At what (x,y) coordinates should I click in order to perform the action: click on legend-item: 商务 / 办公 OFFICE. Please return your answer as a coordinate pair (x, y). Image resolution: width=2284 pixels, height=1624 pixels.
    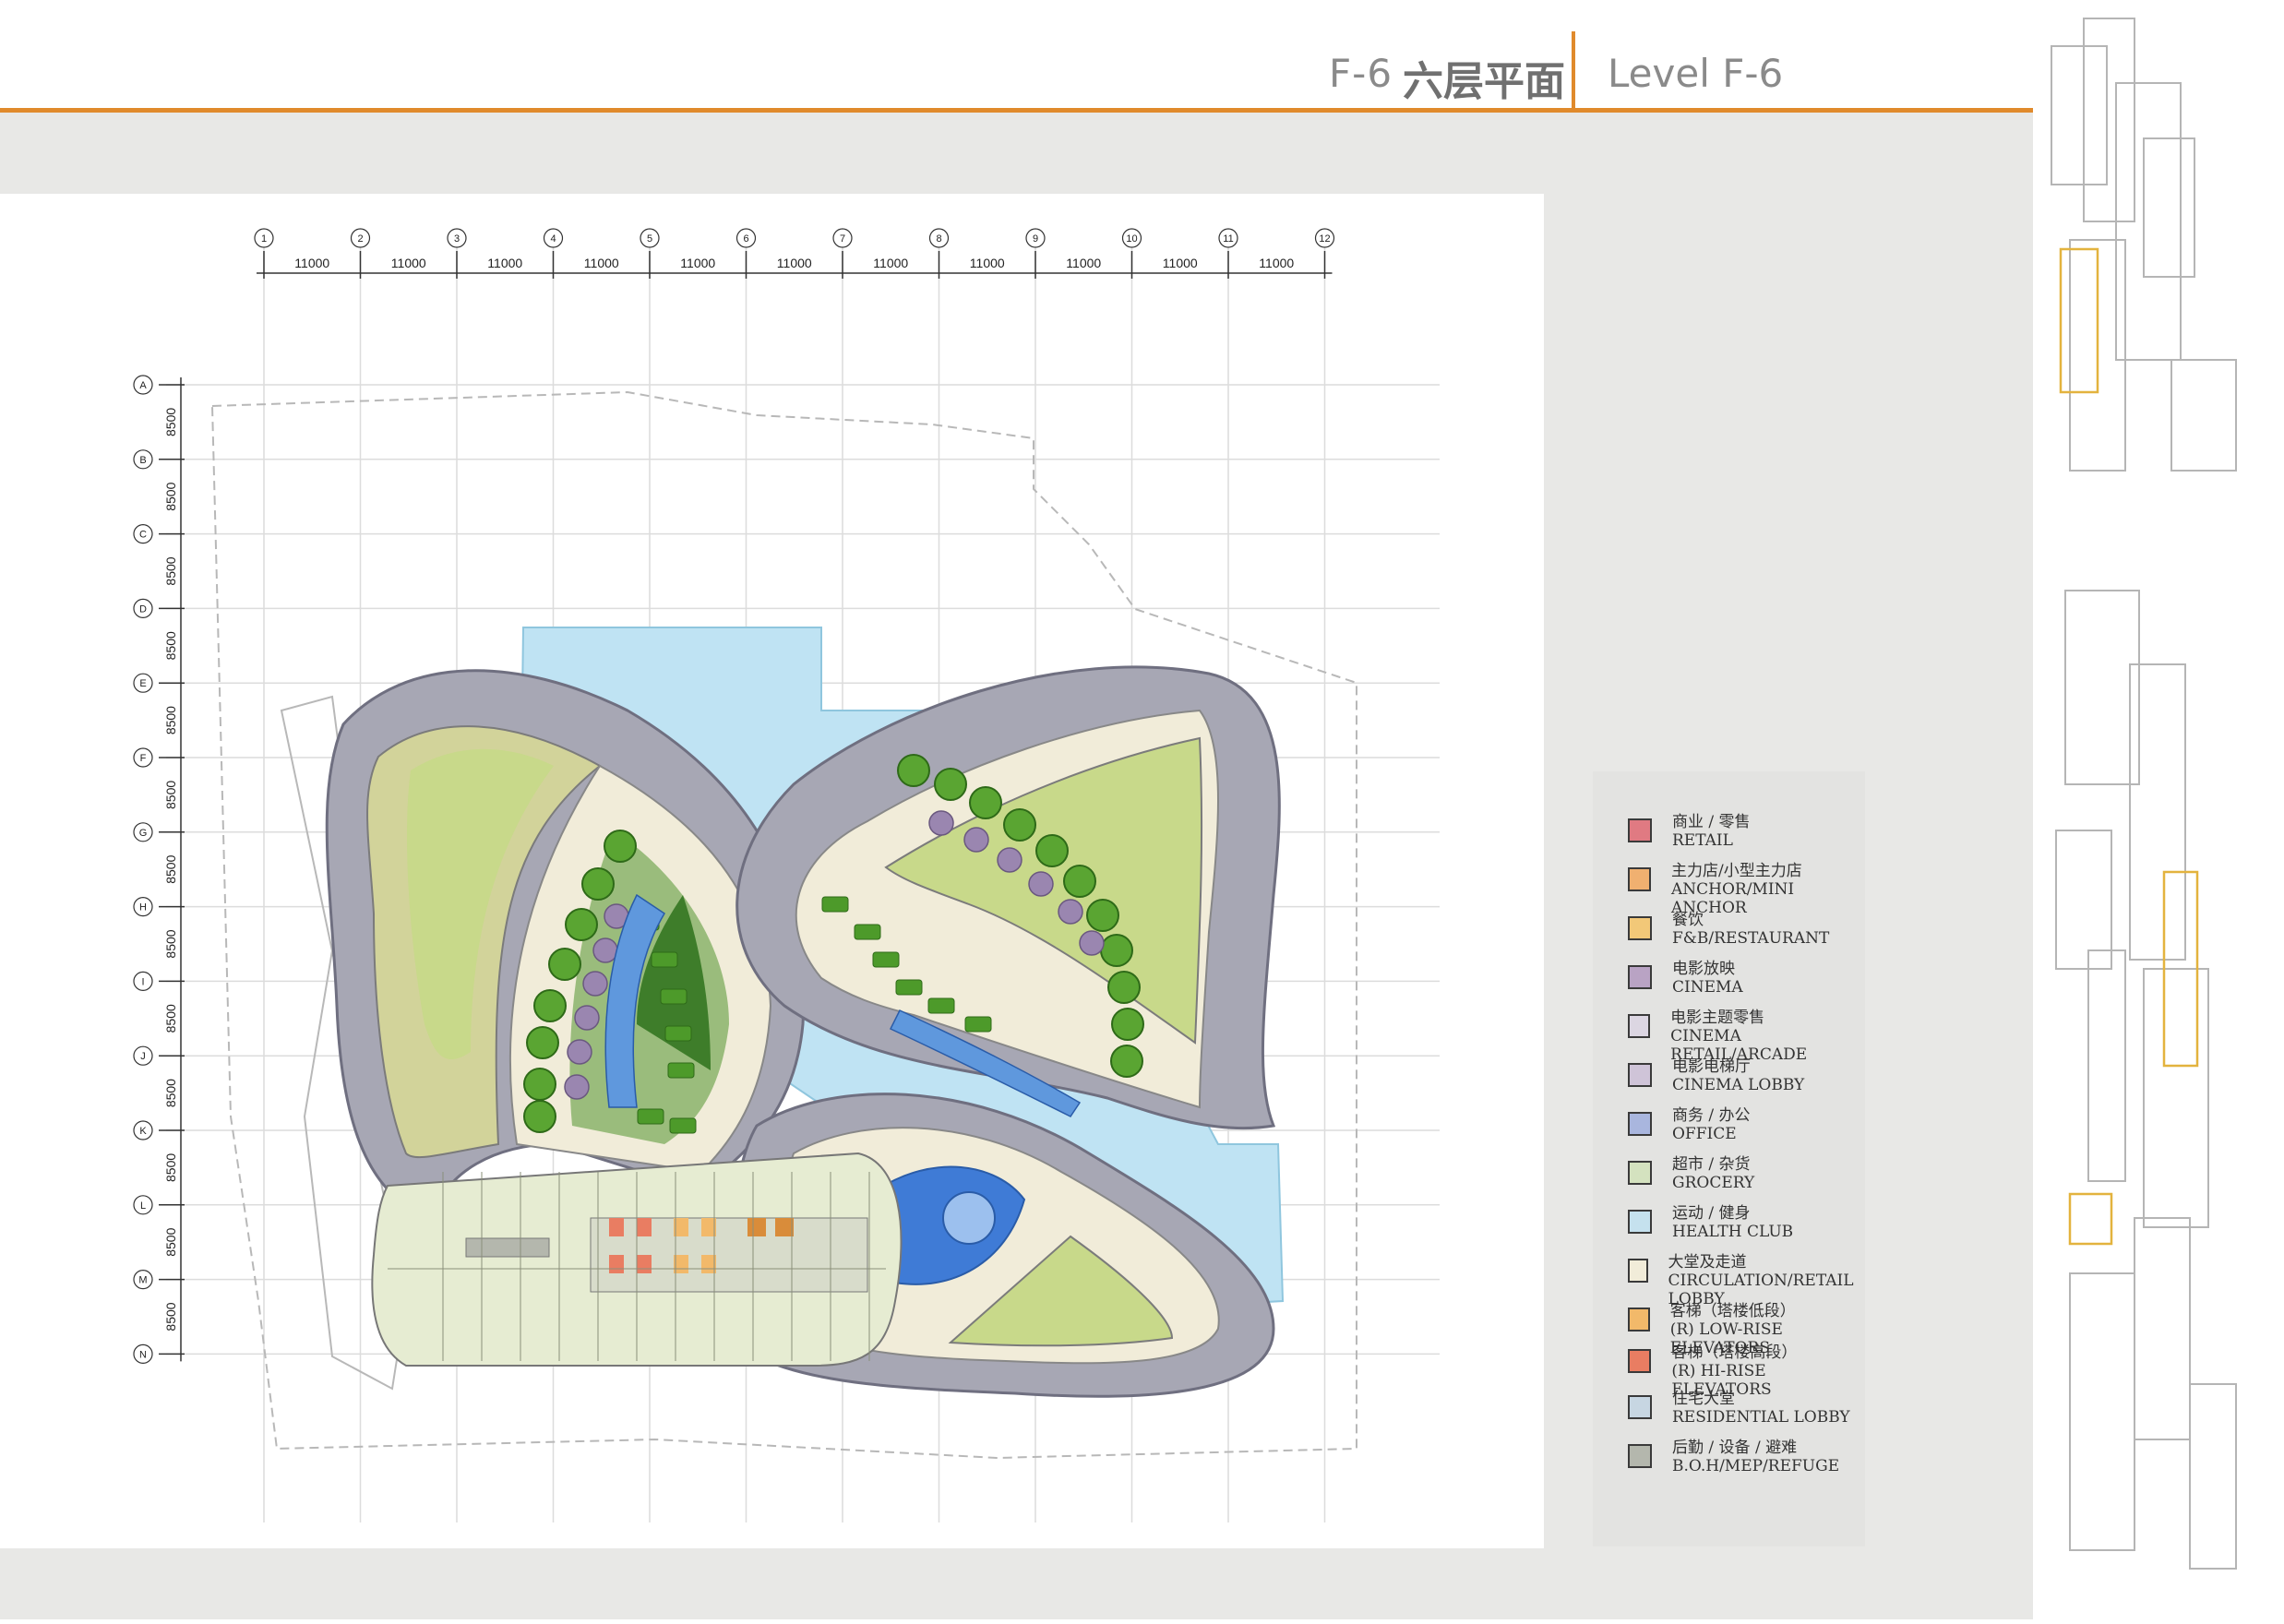
    Looking at the image, I should click on (1689, 1124).